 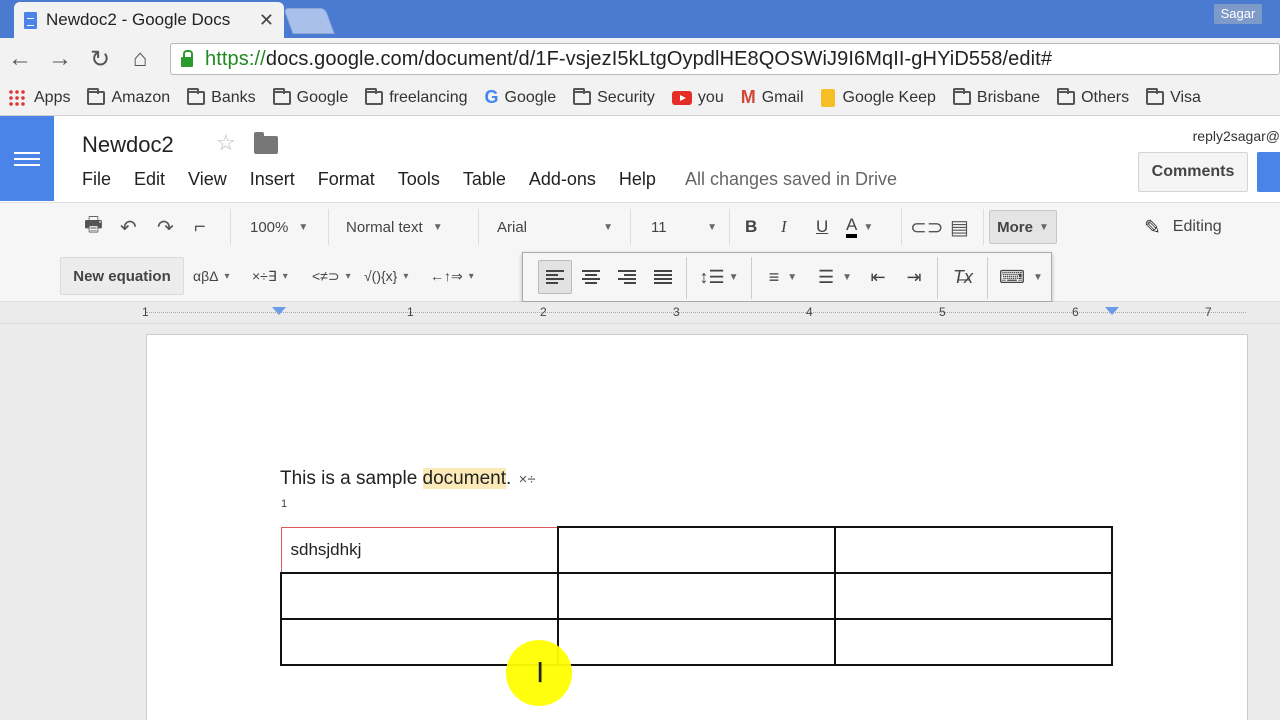 I want to click on decrease-indent-icon: ⇤, so click(x=878, y=277).